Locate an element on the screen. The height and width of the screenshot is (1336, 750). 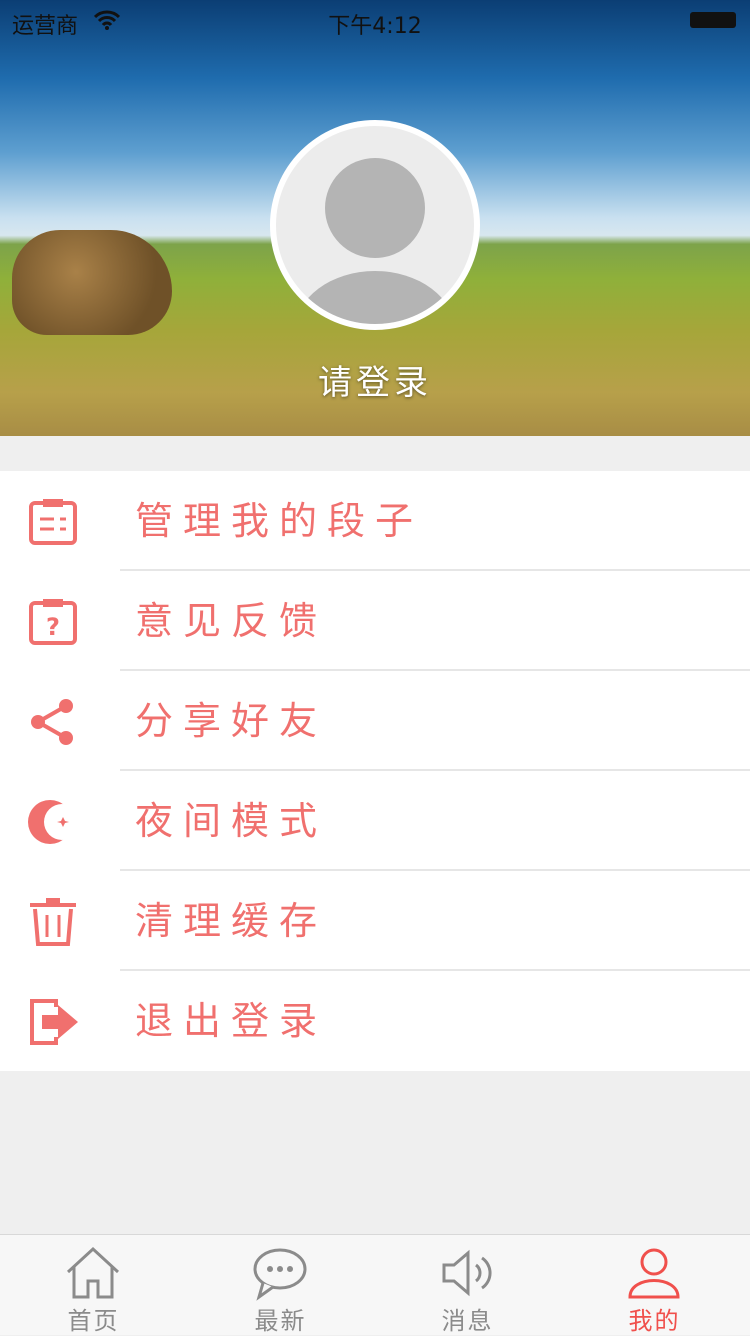
tab-home: 首页 is located at coordinates (93, 1285).